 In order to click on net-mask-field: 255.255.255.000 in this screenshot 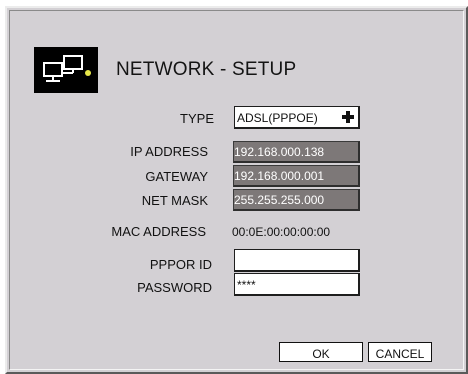, I will do `click(296, 200)`.